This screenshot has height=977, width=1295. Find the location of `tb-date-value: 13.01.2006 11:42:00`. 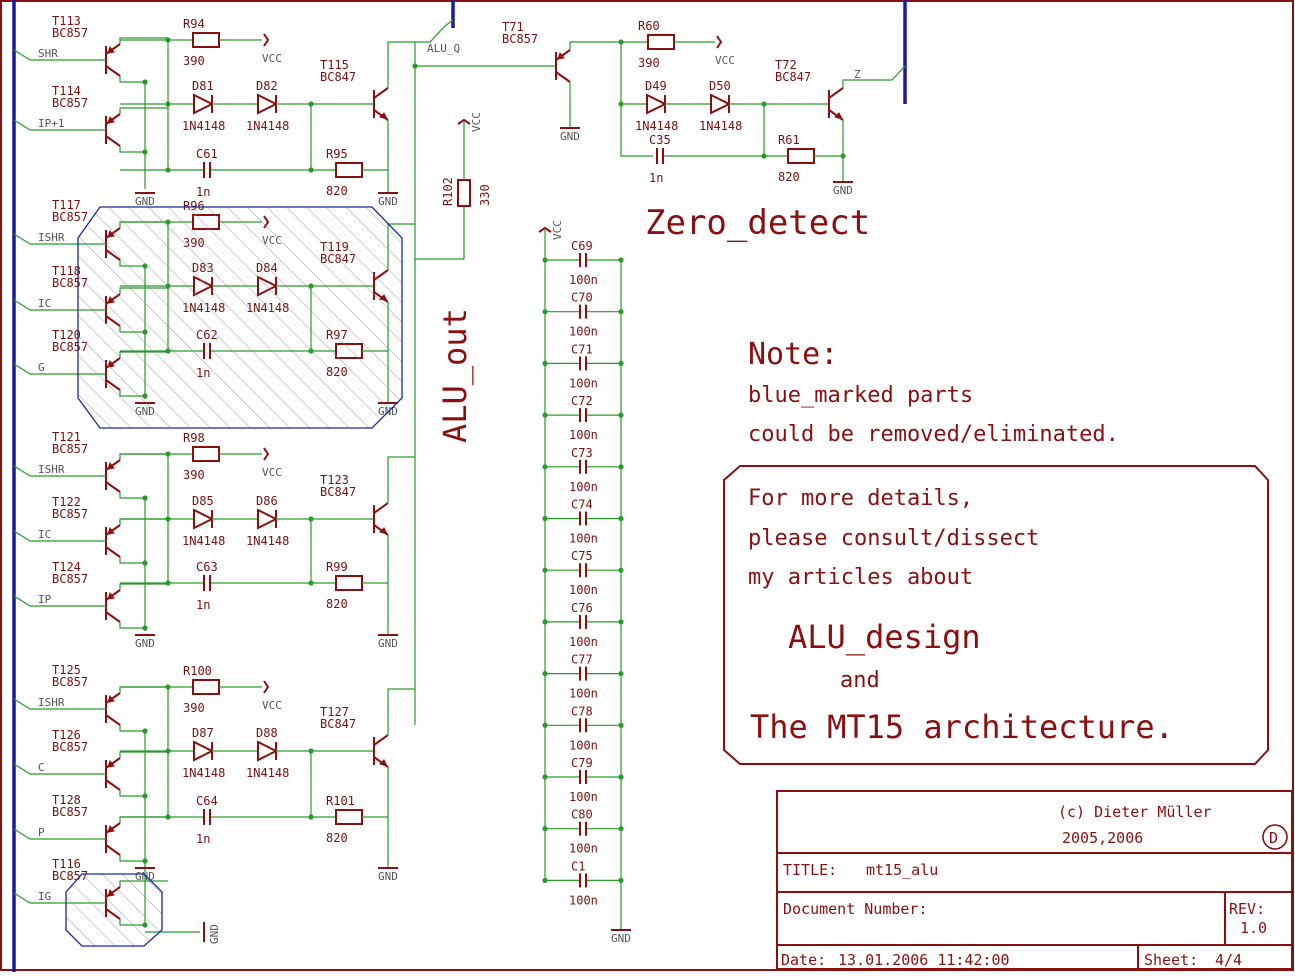

tb-date-value: 13.01.2006 11:42:00 is located at coordinates (924, 960).